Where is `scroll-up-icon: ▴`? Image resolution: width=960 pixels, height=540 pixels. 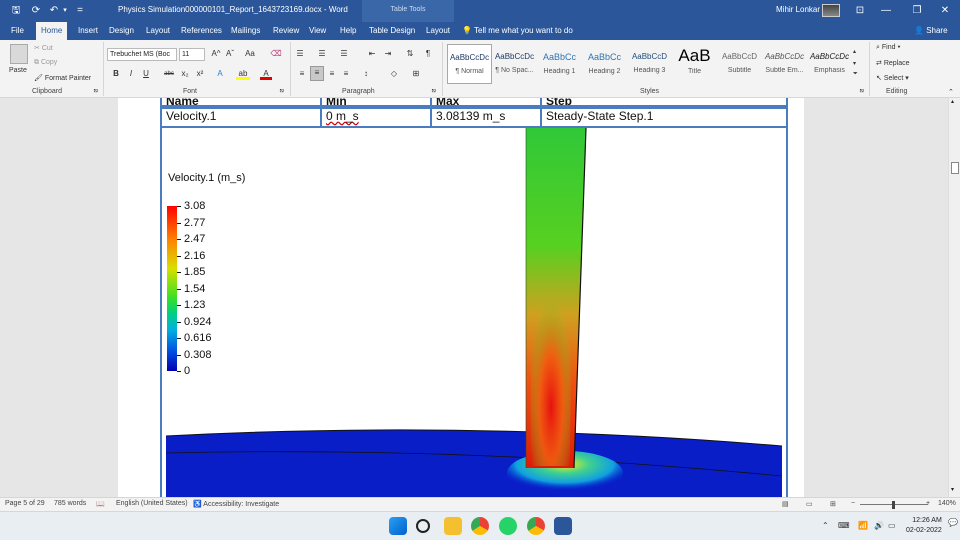 scroll-up-icon: ▴ is located at coordinates (952, 101).